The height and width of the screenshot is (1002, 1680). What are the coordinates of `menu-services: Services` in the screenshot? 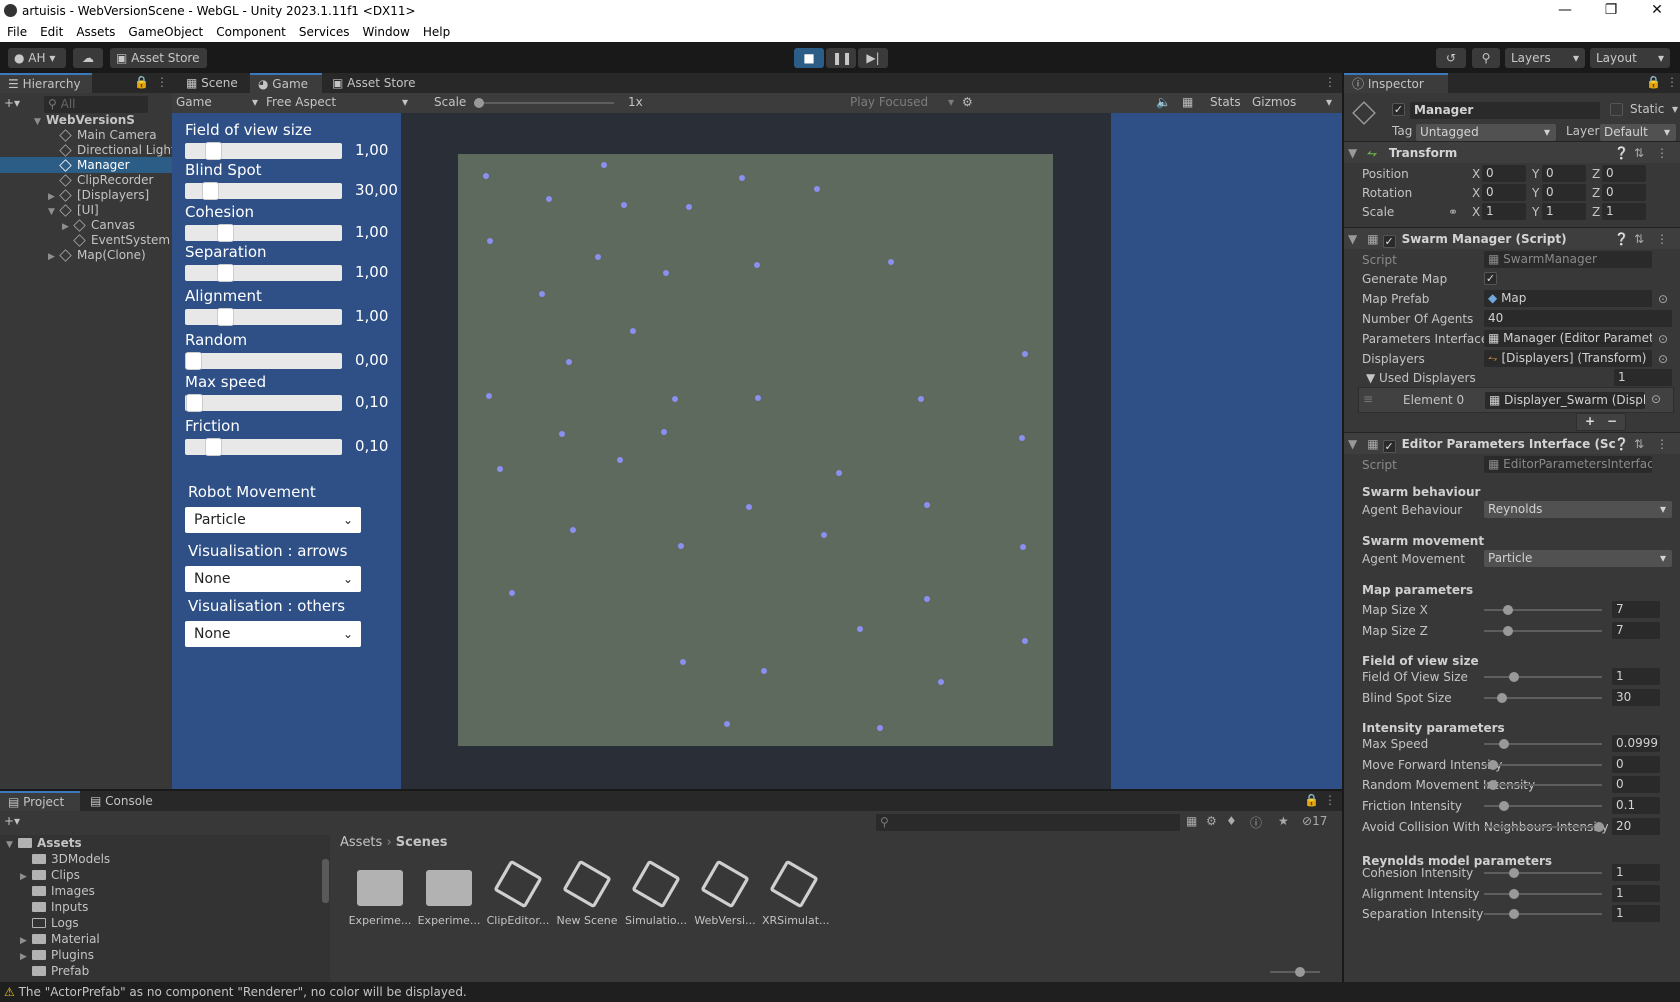 It's located at (324, 30).